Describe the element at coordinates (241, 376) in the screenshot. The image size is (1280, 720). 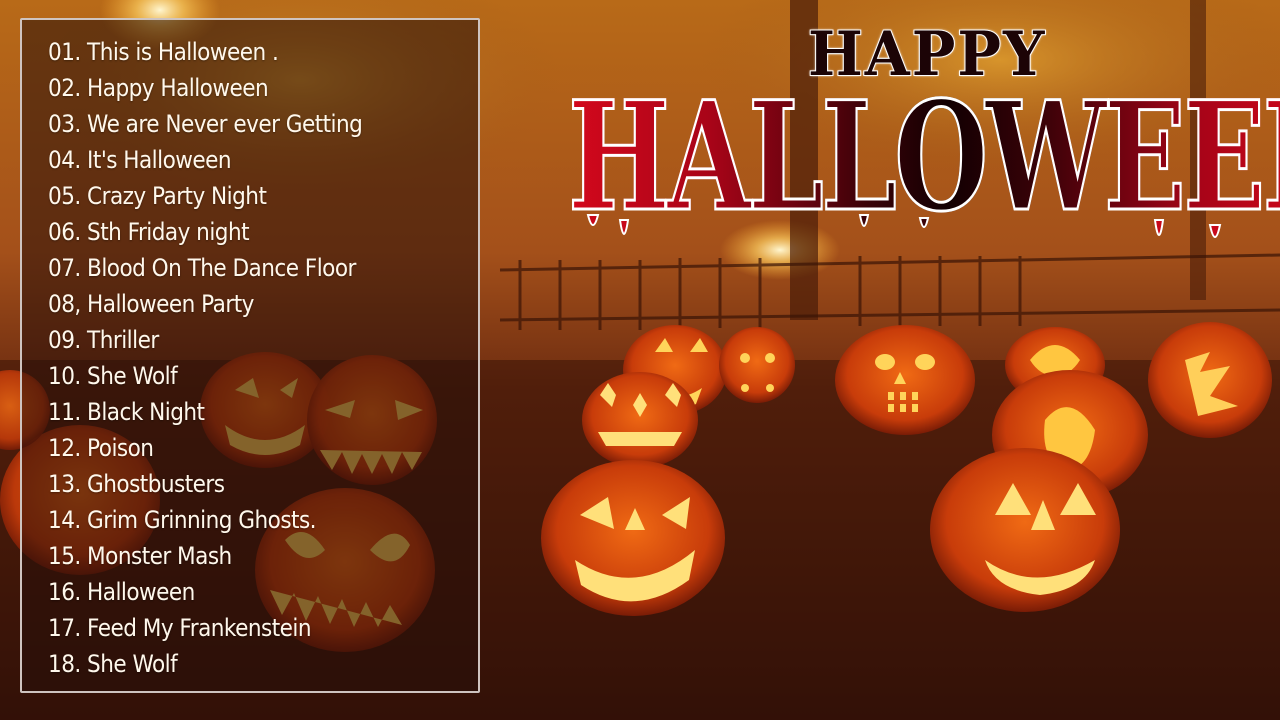
I see `track-item: 10. She Wolf` at that location.